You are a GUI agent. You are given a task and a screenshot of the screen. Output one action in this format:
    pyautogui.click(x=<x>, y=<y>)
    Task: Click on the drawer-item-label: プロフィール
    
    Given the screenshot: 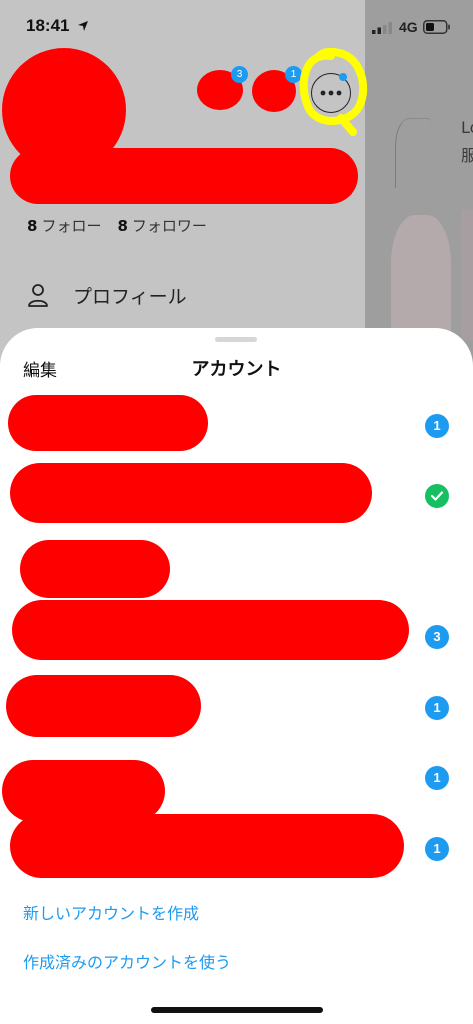 What is the action you would take?
    pyautogui.click(x=130, y=296)
    